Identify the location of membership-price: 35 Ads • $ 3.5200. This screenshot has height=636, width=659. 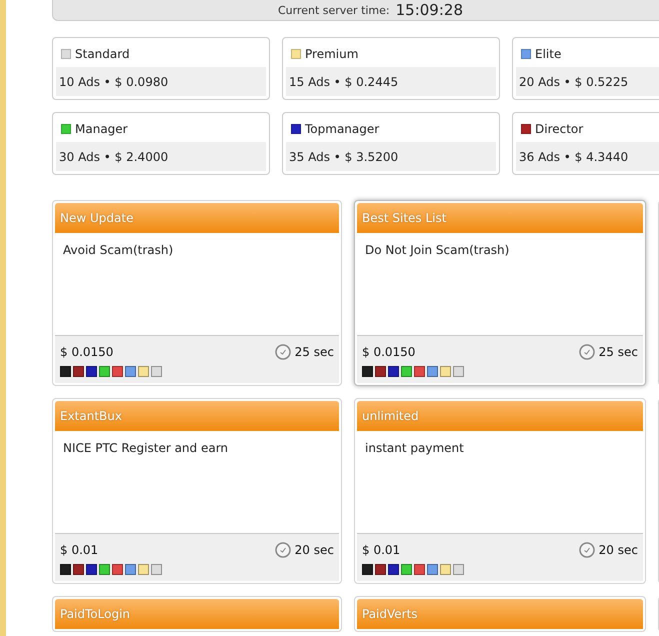
(391, 156).